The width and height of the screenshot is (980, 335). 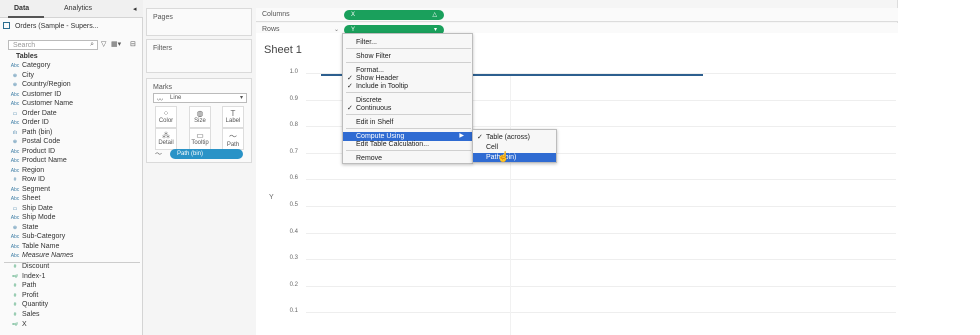 What do you see at coordinates (35, 95) in the screenshot?
I see `dimension-field: Abc Customer ID` at bounding box center [35, 95].